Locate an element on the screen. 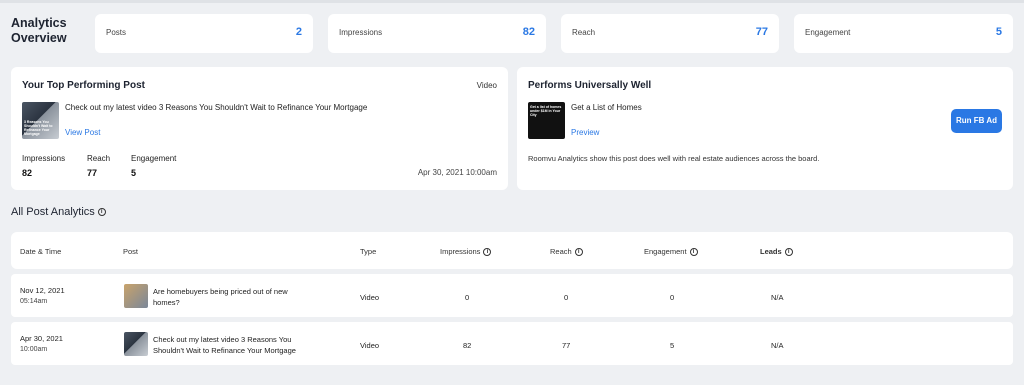 The height and width of the screenshot is (385, 1024). col-header-engagement: Engagement i is located at coordinates (671, 252).